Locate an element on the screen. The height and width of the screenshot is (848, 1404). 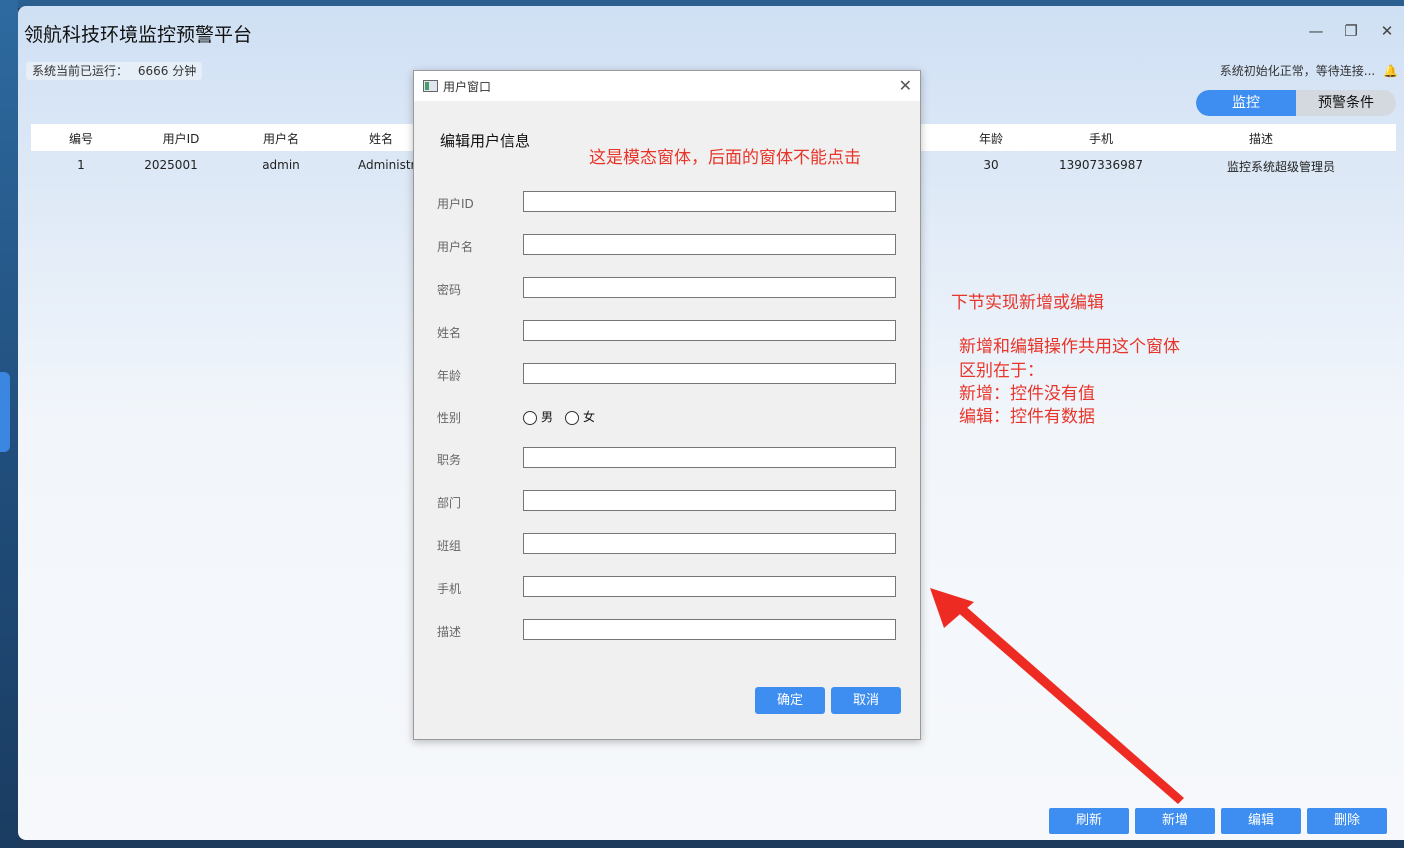
label-team: 班组 is located at coordinates (449, 546).